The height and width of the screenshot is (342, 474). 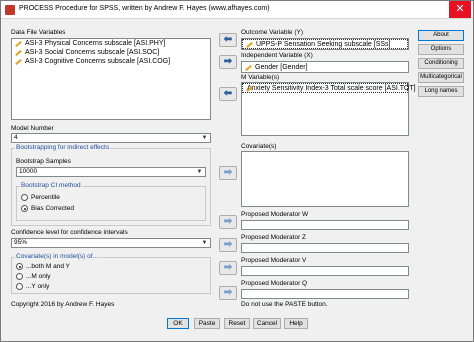 I want to click on y-only-radio: ...Y only, so click(x=32, y=286).